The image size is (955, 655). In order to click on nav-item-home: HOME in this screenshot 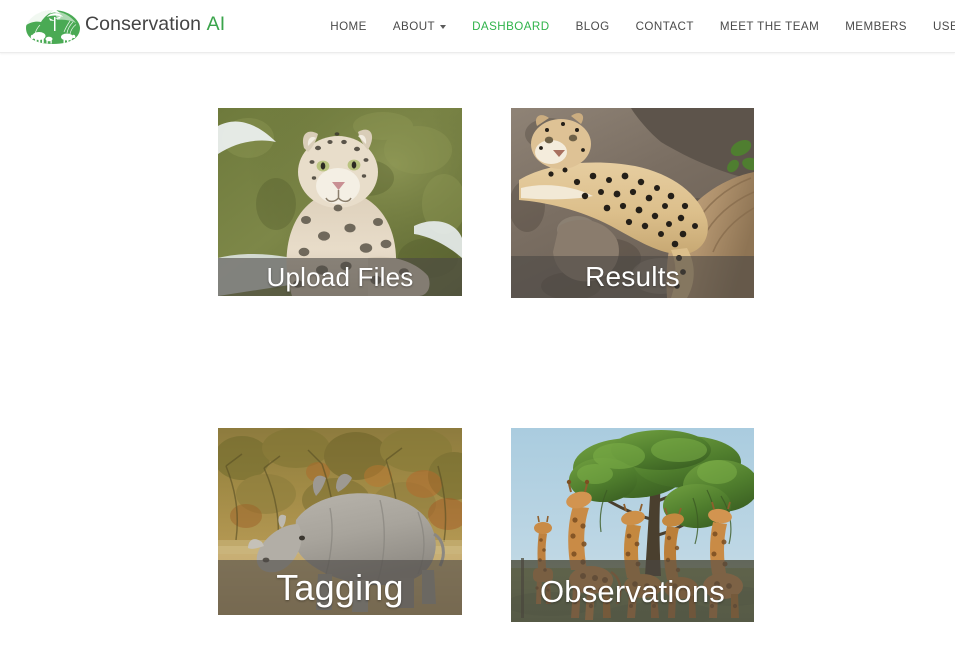, I will do `click(348, 26)`.